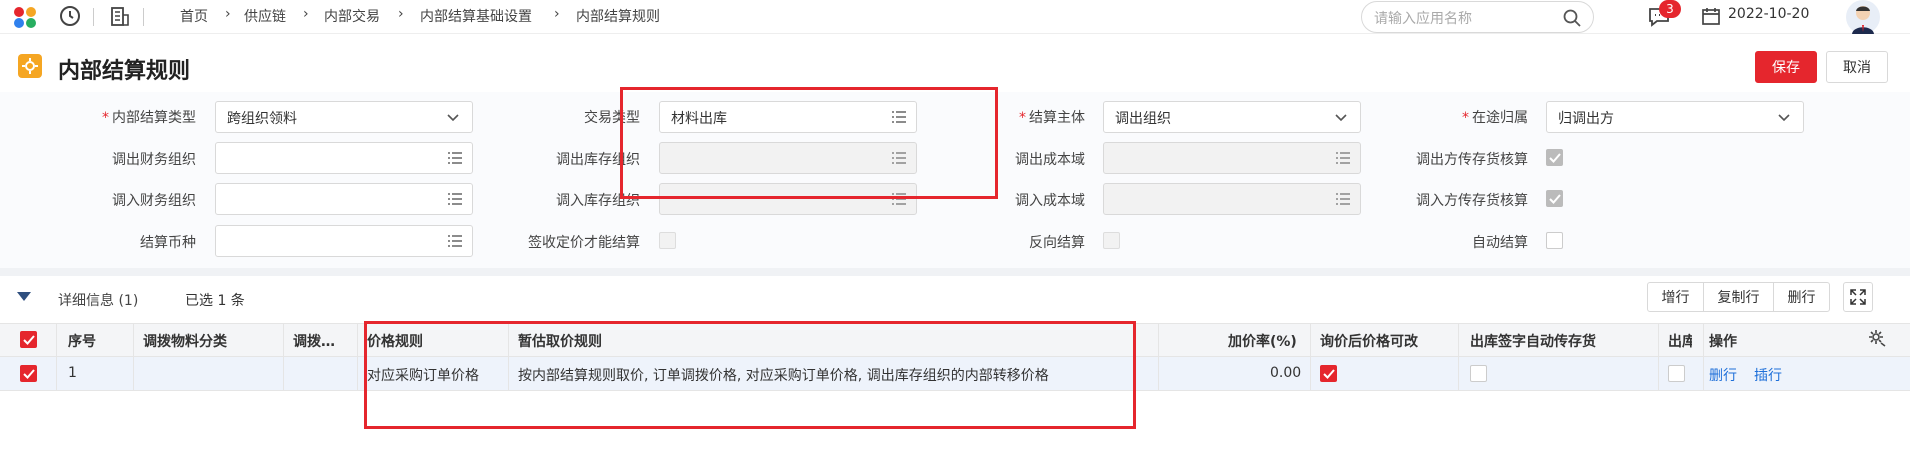  What do you see at coordinates (1786, 67) in the screenshot?
I see `save-button: 保存` at bounding box center [1786, 67].